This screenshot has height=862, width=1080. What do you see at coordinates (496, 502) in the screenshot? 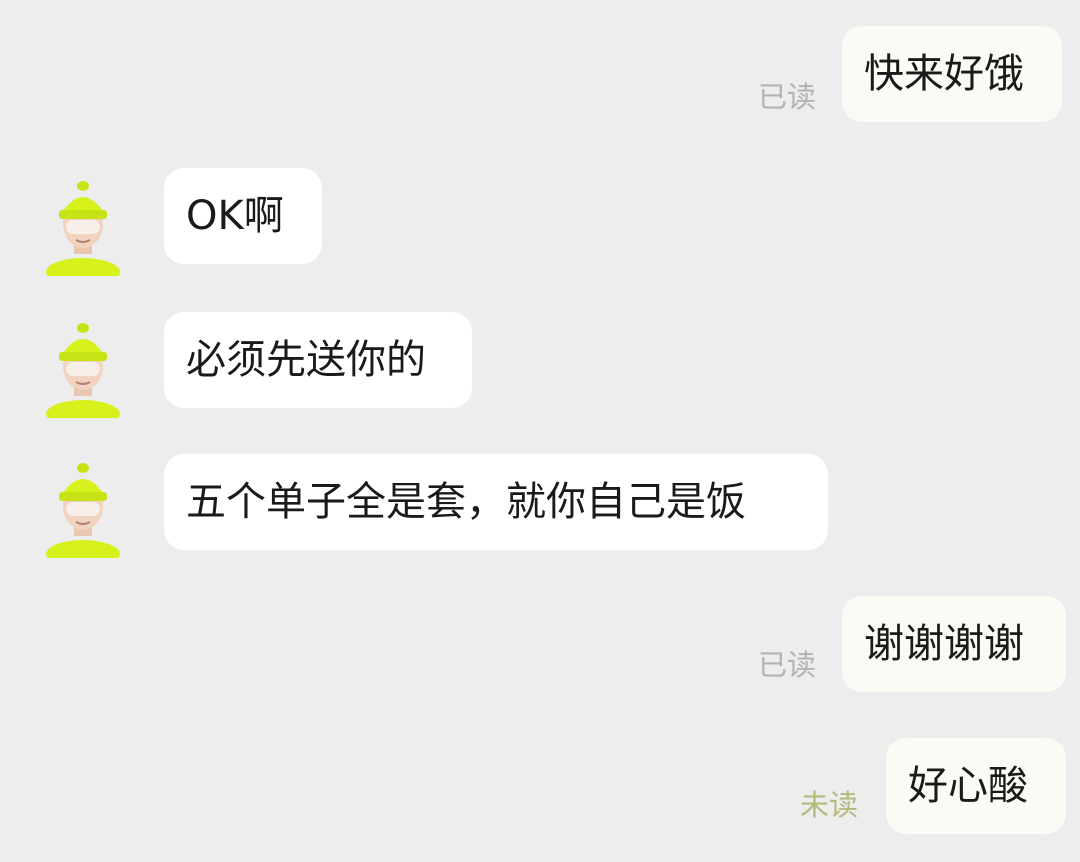
I see `message-bubble-incoming: 五个单子全是套，就你自己是饭` at bounding box center [496, 502].